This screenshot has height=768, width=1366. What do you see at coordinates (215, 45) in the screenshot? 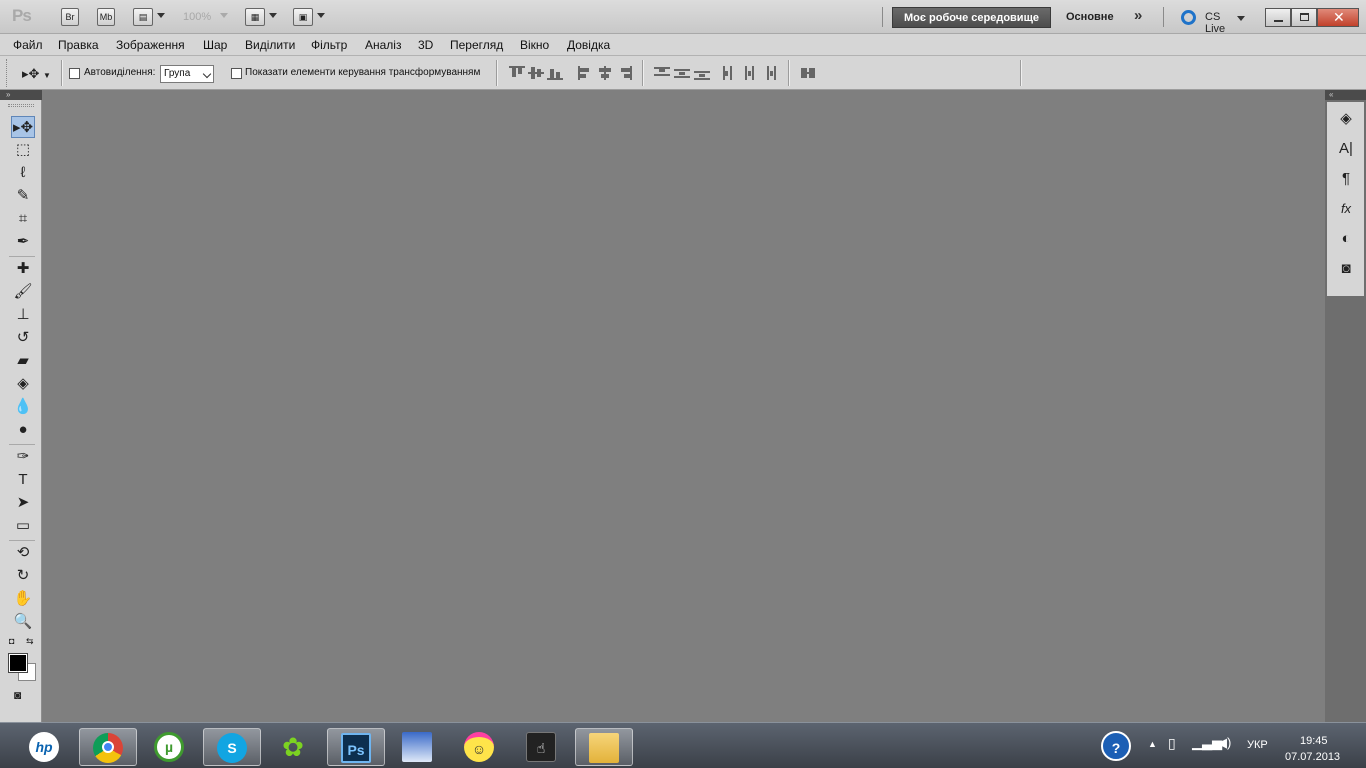
I see `menu-layer: Шар` at bounding box center [215, 45].